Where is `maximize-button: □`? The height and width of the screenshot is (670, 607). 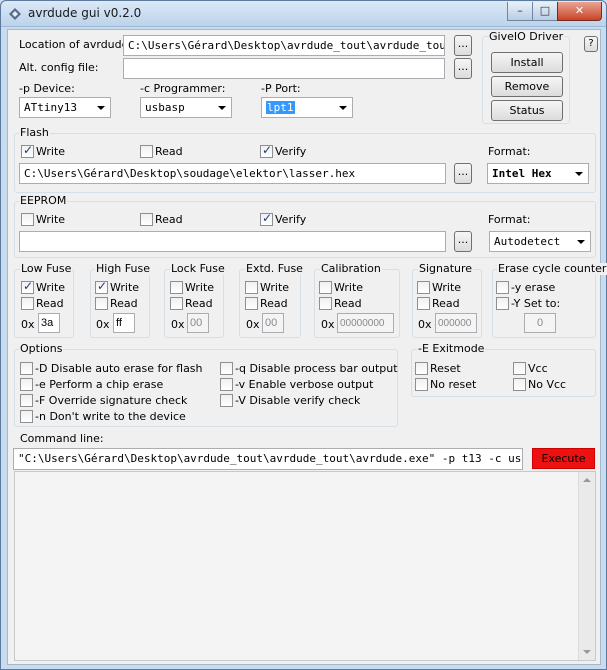
maximize-button: □ is located at coordinates (545, 11).